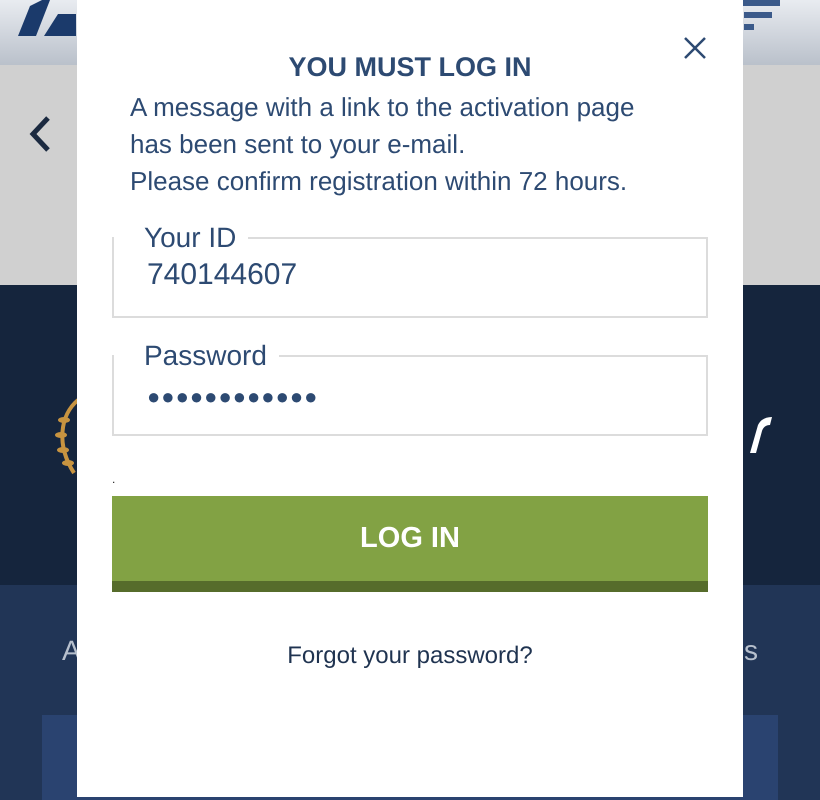 The width and height of the screenshot is (820, 800). Describe the element at coordinates (410, 656) in the screenshot. I see `forgot-password-link: Forgot your password?` at that location.